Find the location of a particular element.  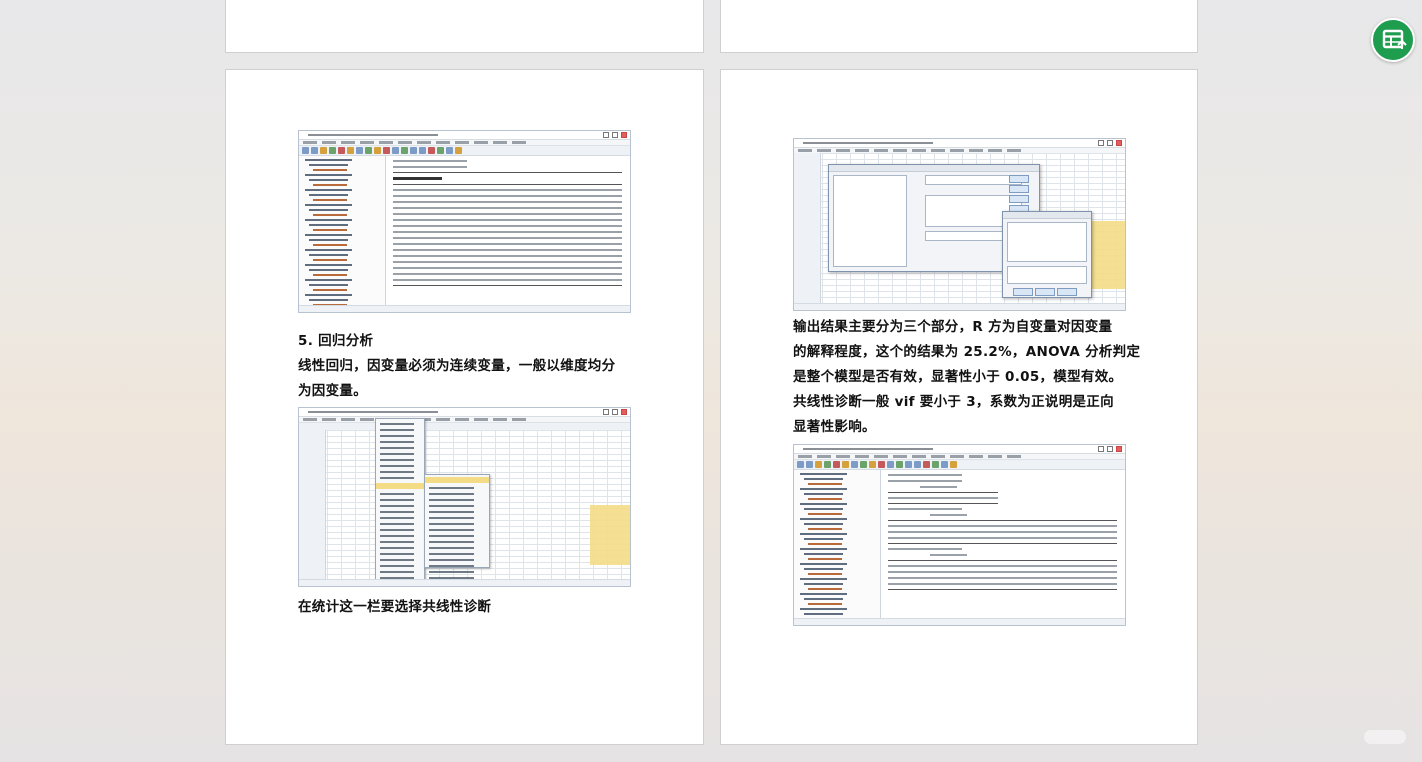

paragraph-line: 输出结果主要分为三个部分，R 方为自变量对因变量 is located at coordinates (953, 327).